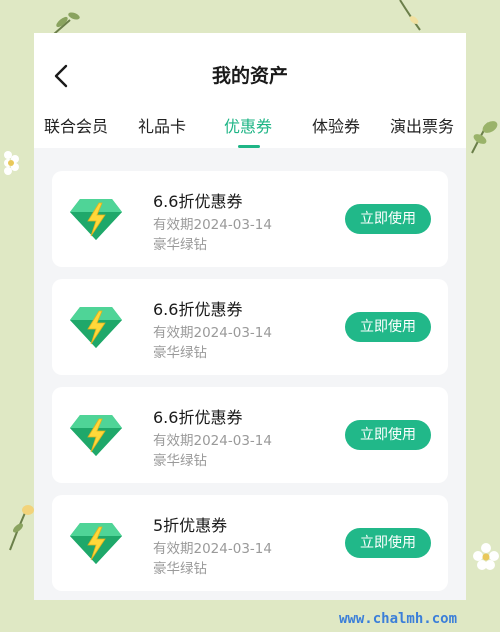 Image resolution: width=500 pixels, height=632 pixels. I want to click on tab-show-tickets: 演出票务, so click(422, 125).